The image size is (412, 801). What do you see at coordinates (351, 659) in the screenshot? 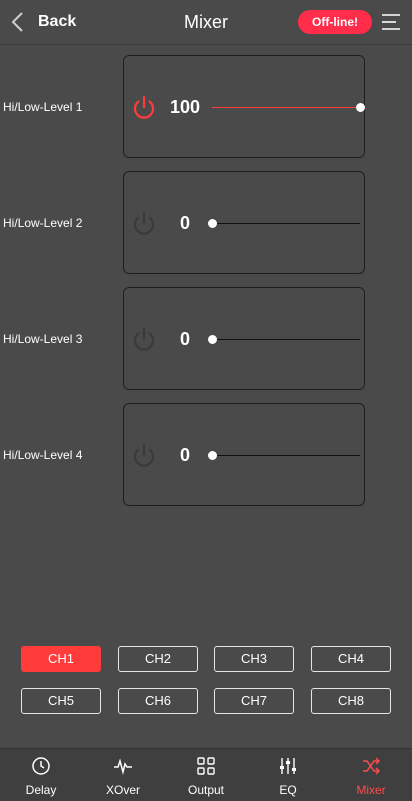
I see `channel-button-ch4: CH4` at bounding box center [351, 659].